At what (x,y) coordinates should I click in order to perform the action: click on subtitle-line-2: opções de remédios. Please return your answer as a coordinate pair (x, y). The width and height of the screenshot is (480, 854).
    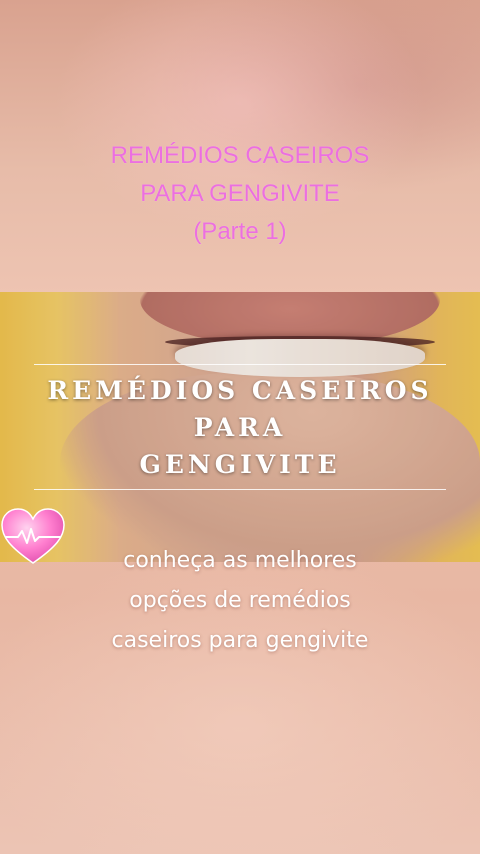
    Looking at the image, I should click on (240, 600).